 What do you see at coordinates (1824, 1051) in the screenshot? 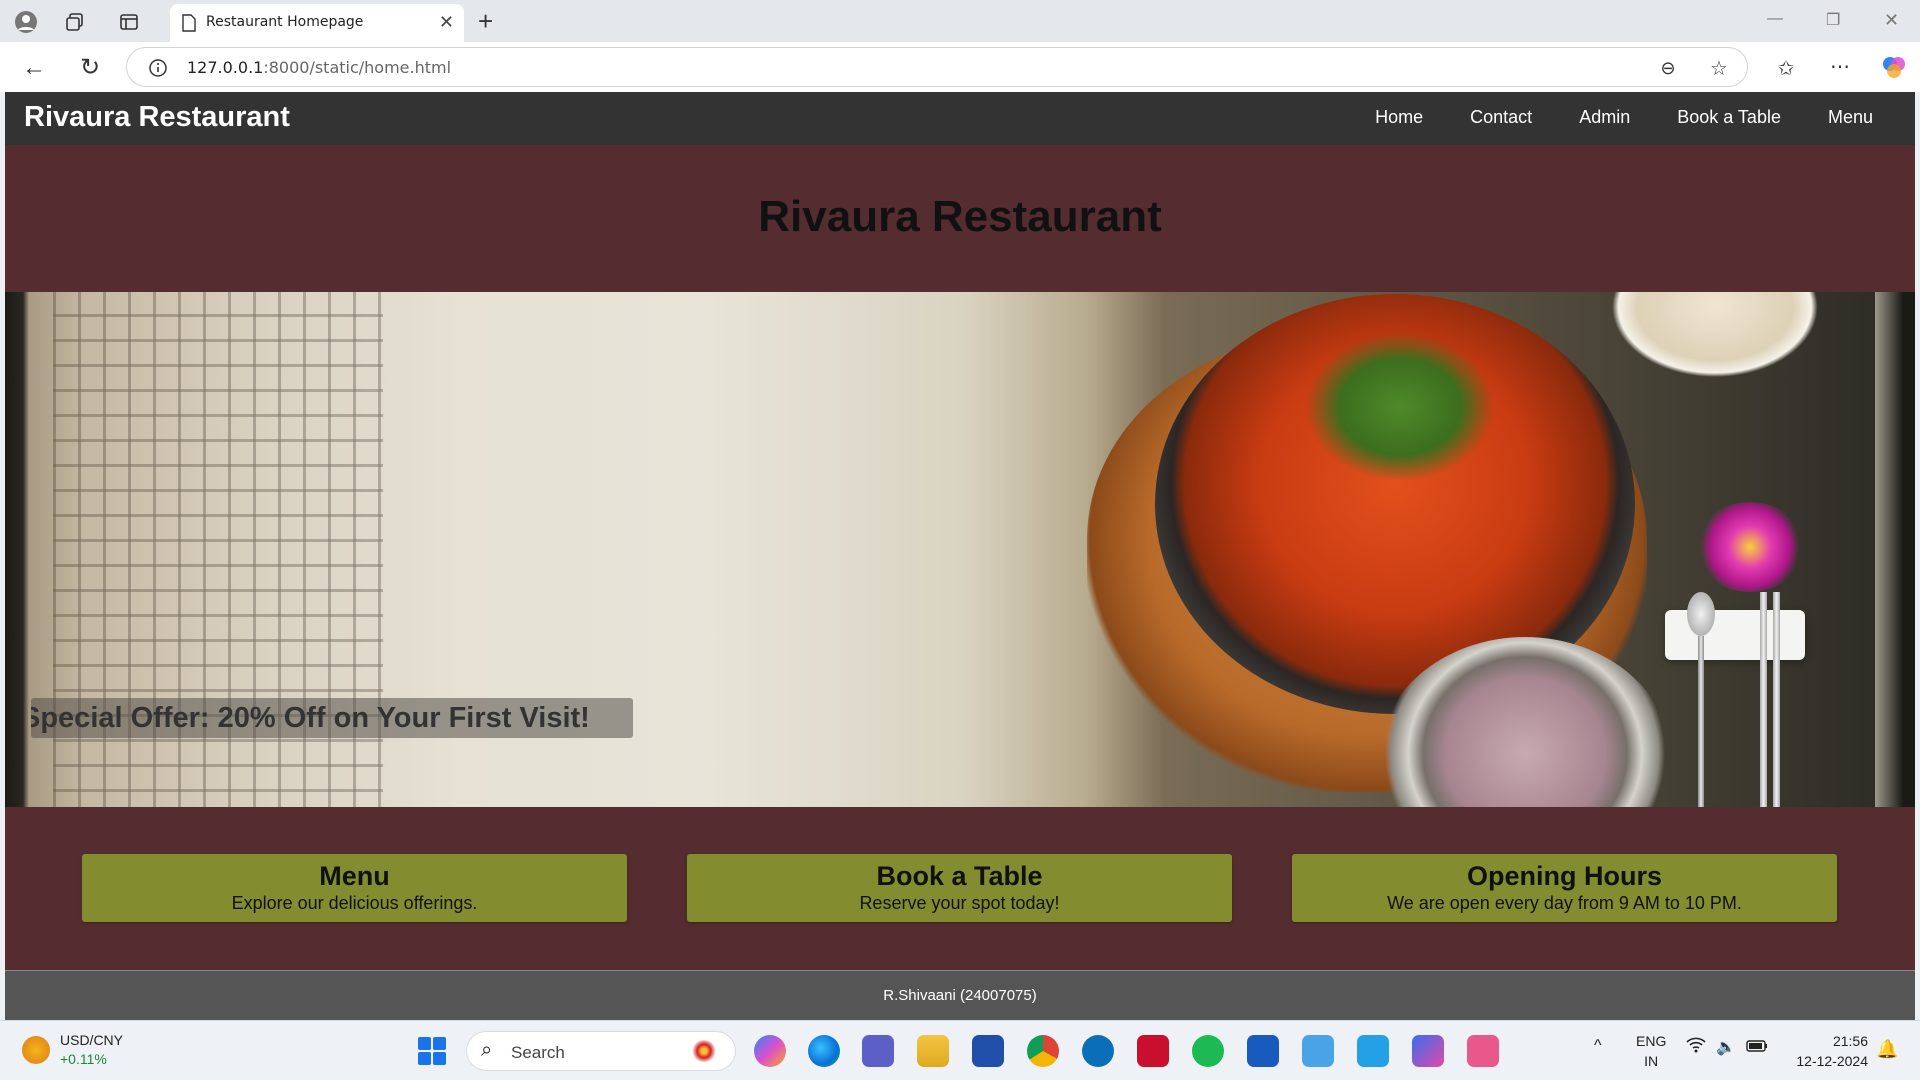
I see `system-clock: 21:56 12-12-2024` at bounding box center [1824, 1051].